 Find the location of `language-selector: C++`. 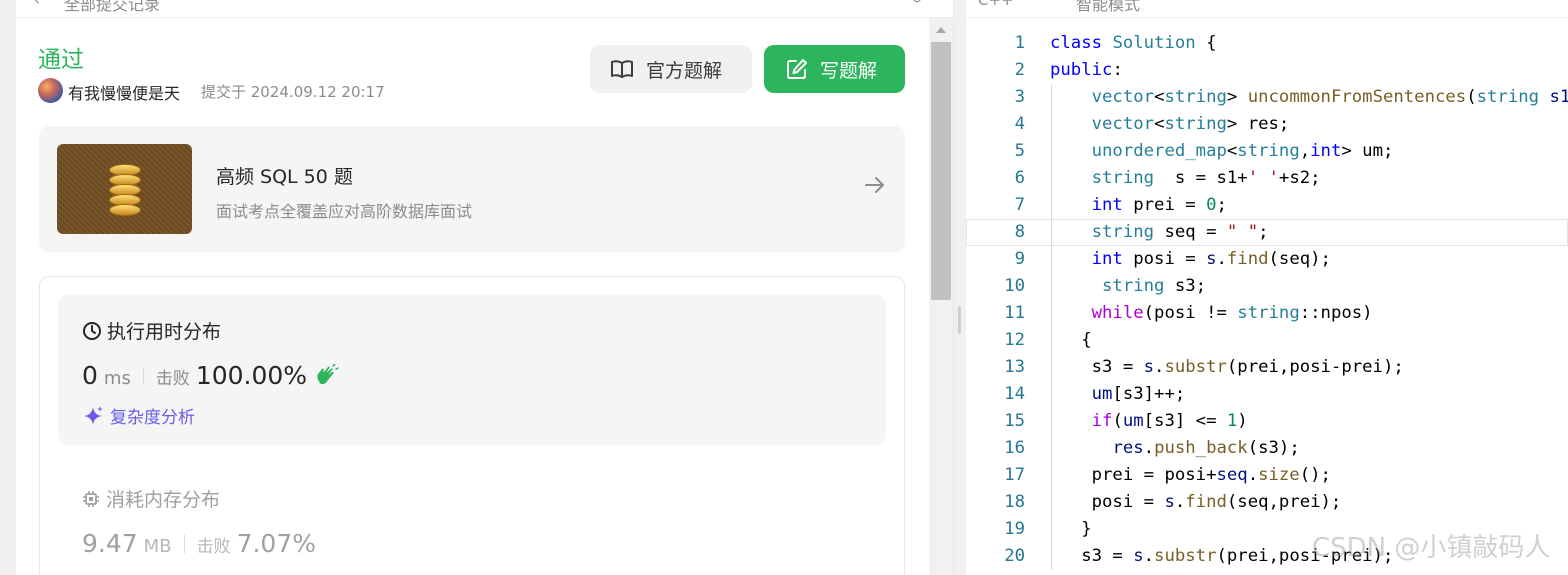

language-selector: C++ is located at coordinates (996, 4).